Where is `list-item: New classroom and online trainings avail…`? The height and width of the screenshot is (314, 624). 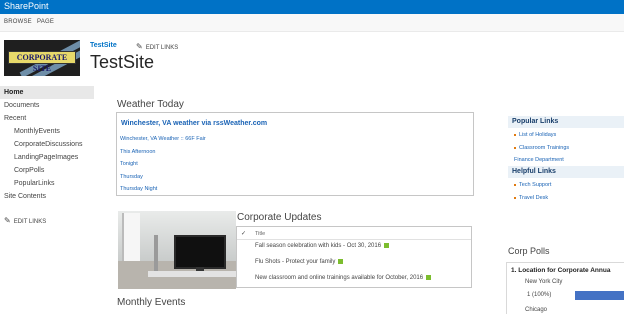 list-item: New classroom and online trainings avail… is located at coordinates (343, 278).